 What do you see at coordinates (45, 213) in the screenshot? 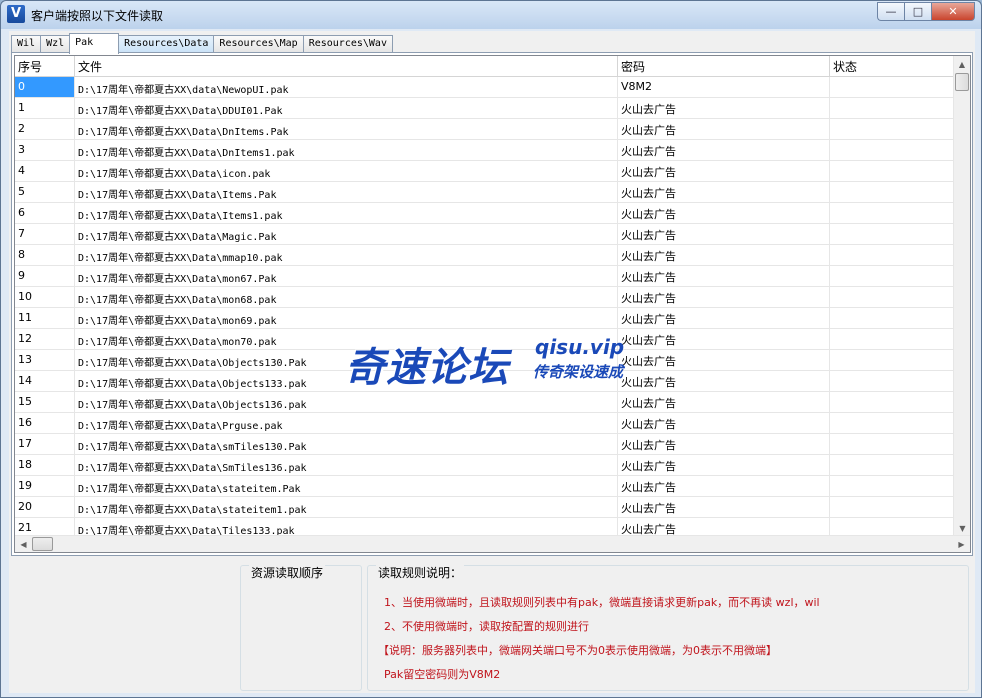
I see `row-index-cell: 6` at bounding box center [45, 213].